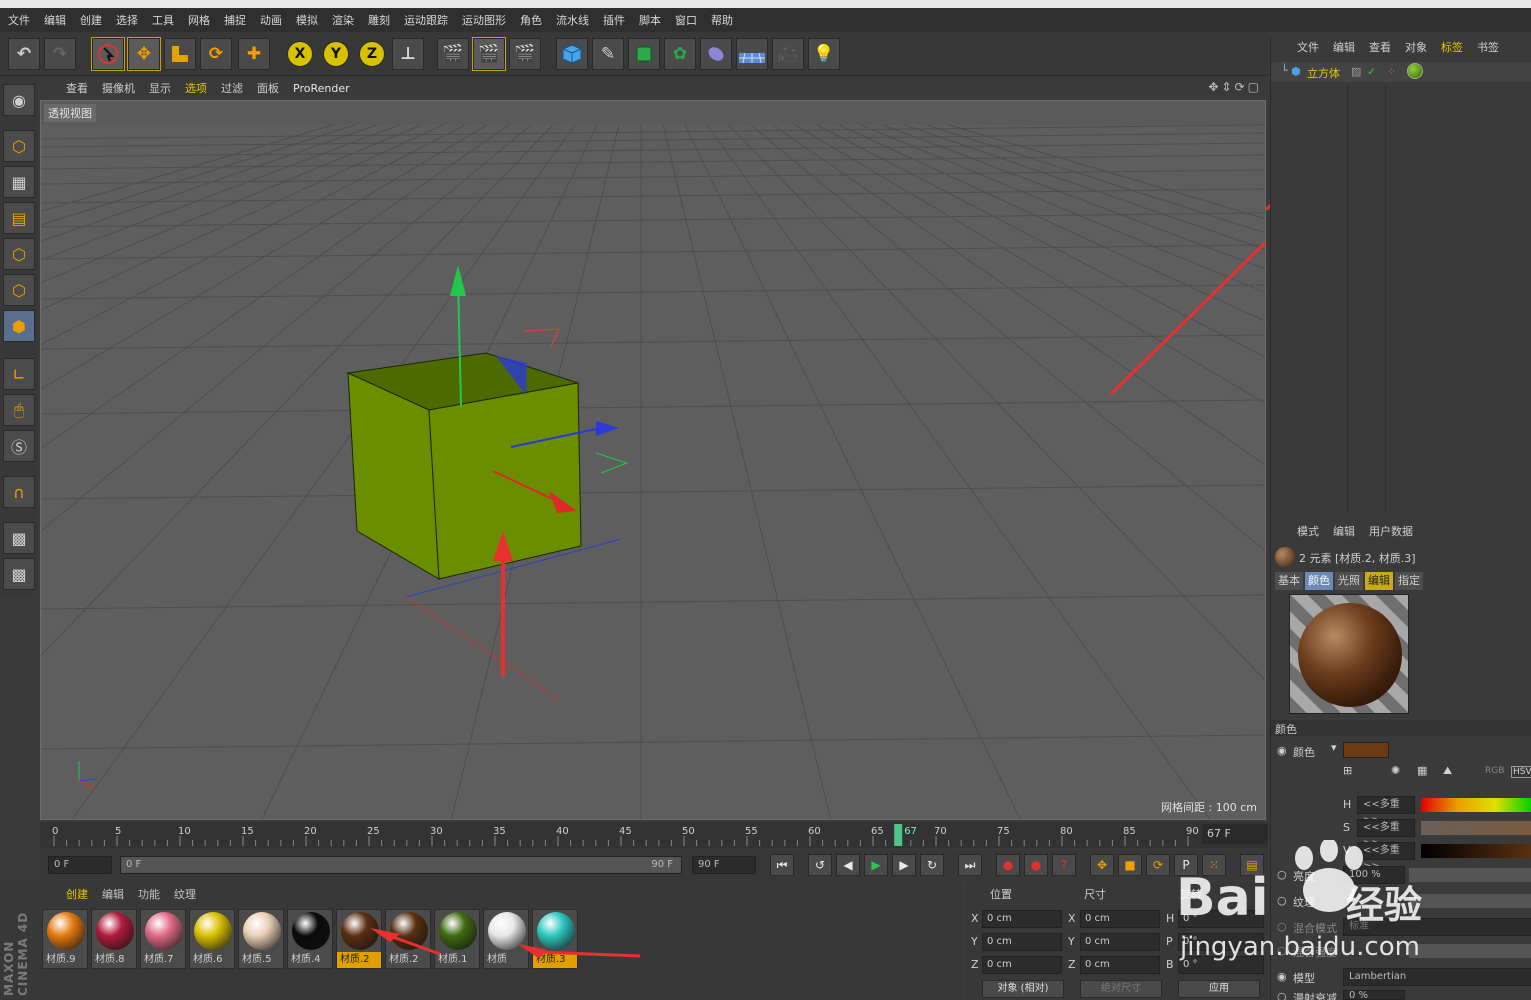 The width and height of the screenshot is (1531, 1000). What do you see at coordinates (782, 865) in the screenshot?
I see `go-to-start-icon: ⏮` at bounding box center [782, 865].